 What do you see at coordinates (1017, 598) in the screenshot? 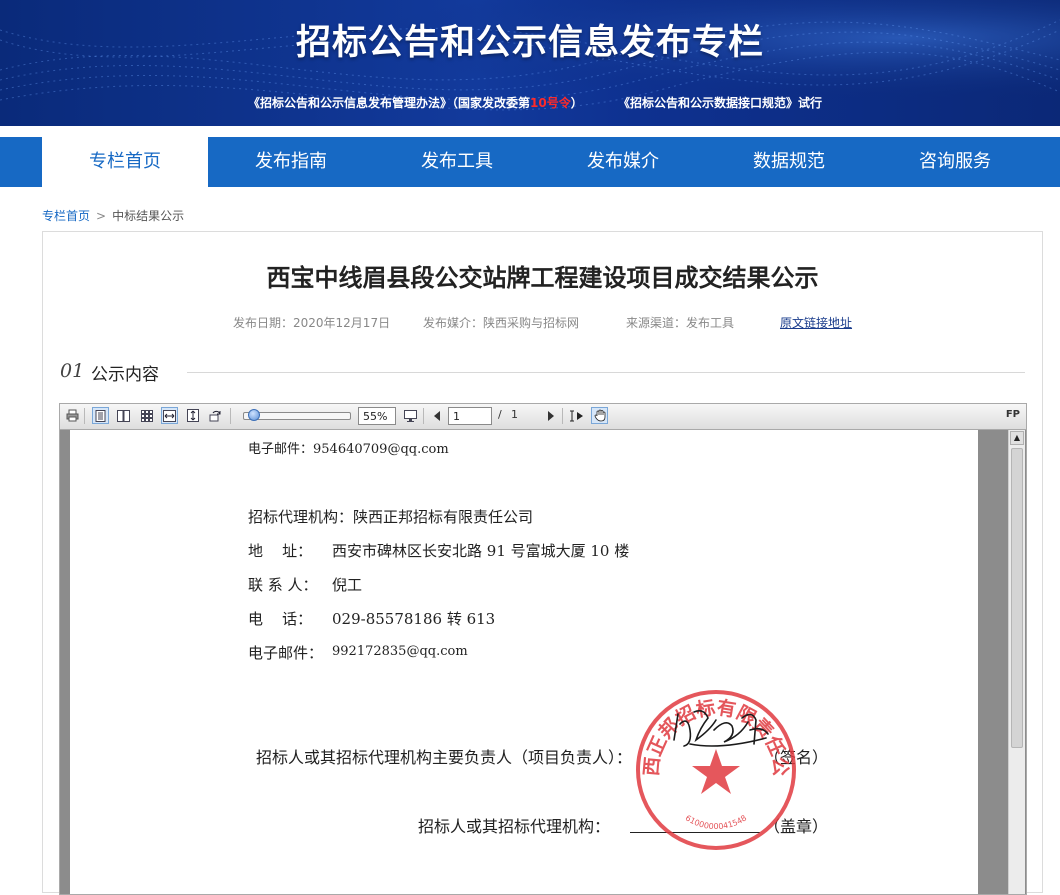
I see `scrollbar-thumb` at bounding box center [1017, 598].